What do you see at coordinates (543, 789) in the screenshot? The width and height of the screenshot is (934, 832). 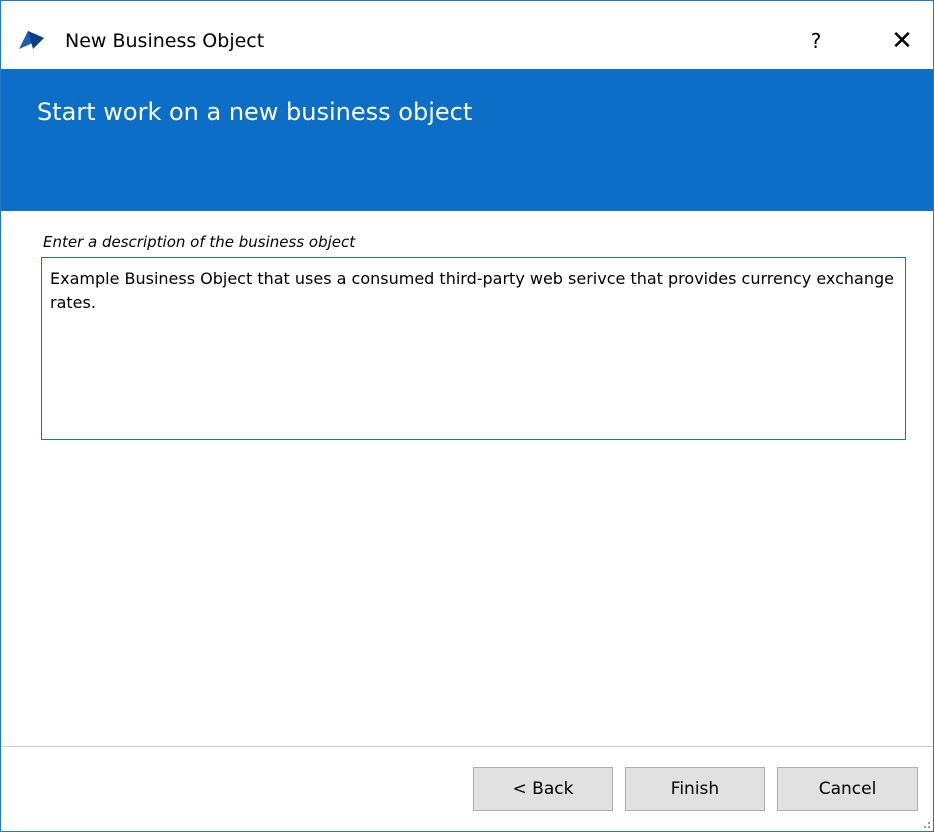 I see `back-button: < Back` at bounding box center [543, 789].